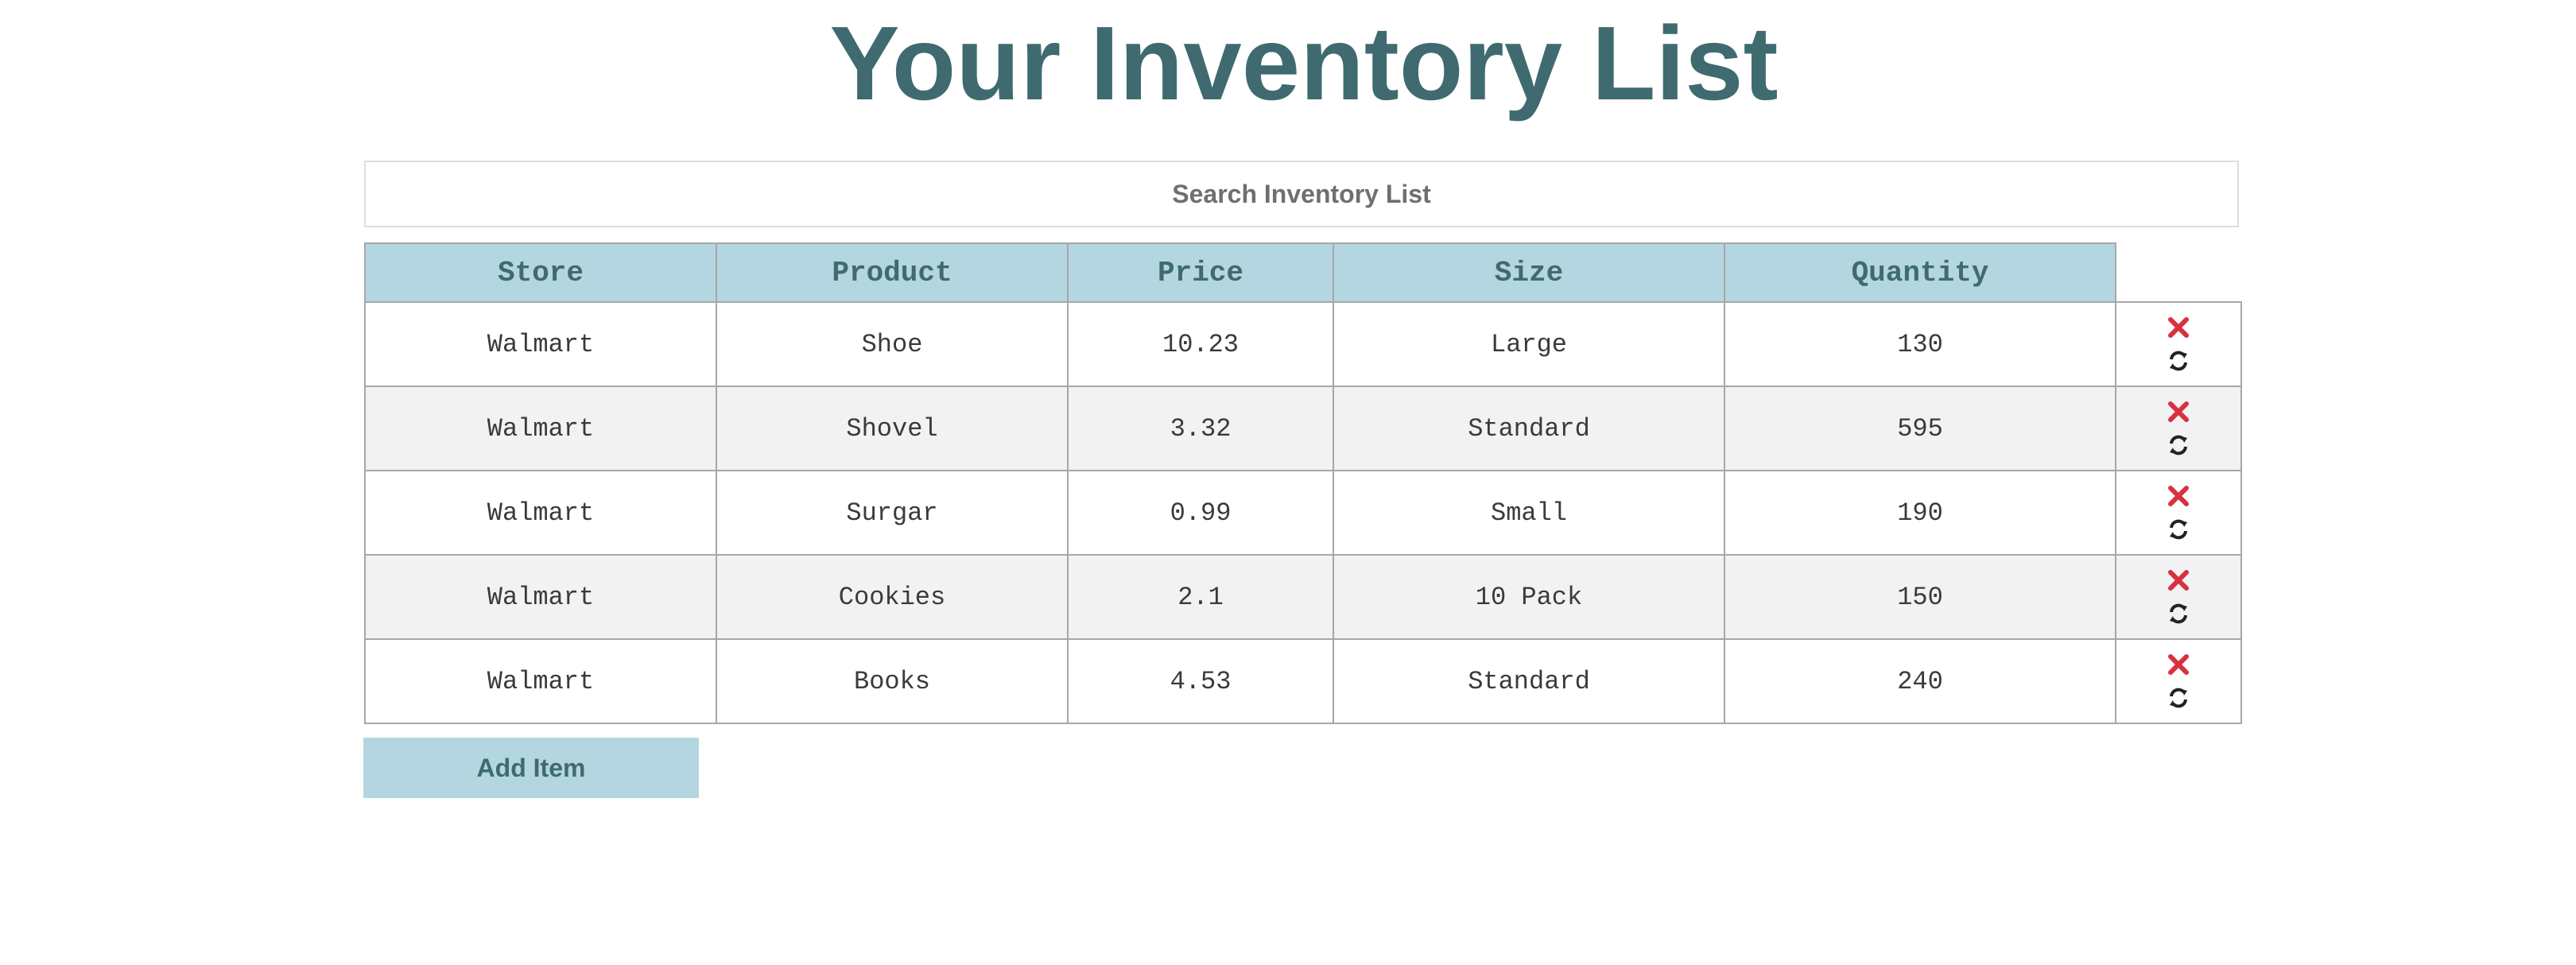 The width and height of the screenshot is (2576, 965). What do you see at coordinates (1920, 428) in the screenshot?
I see `cell-quantity: 595` at bounding box center [1920, 428].